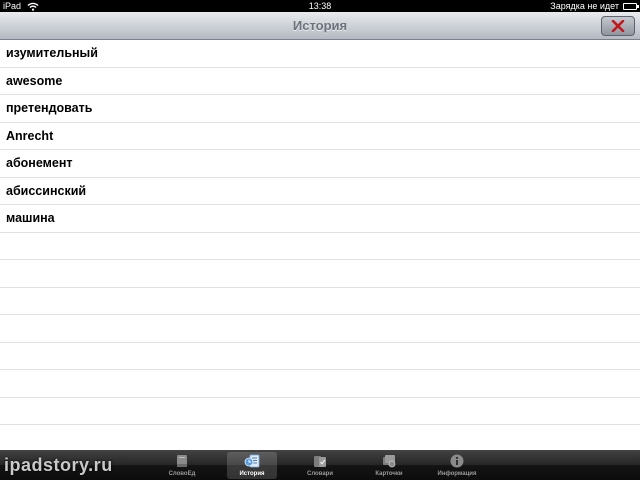 The height and width of the screenshot is (480, 640). I want to click on watermark: ipadstory.ru, so click(58, 465).